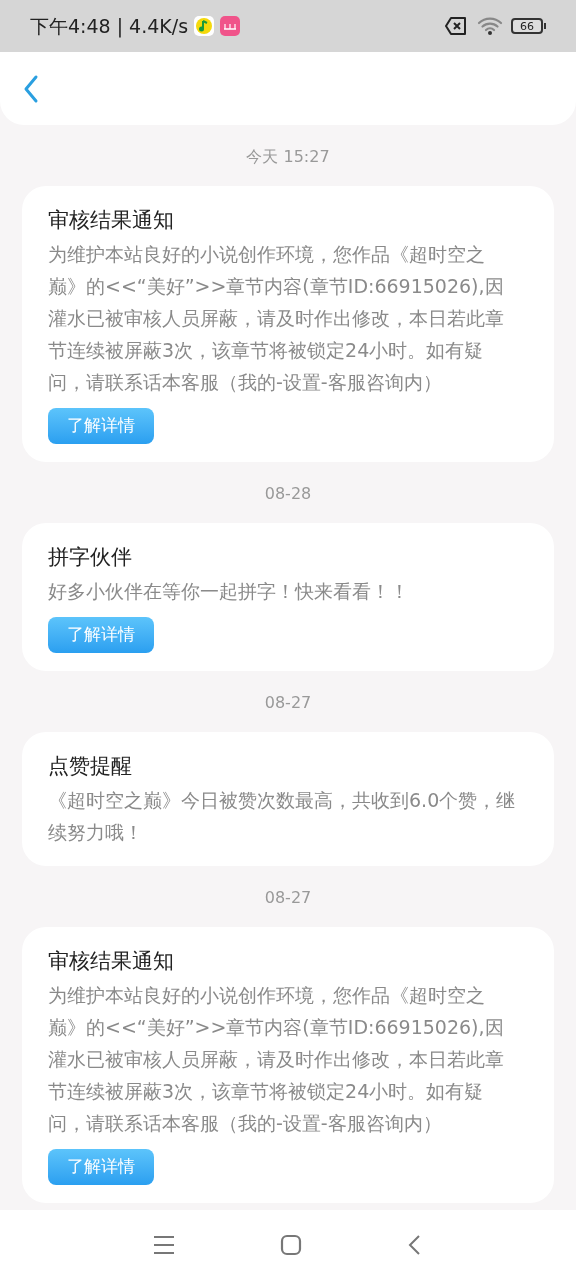 This screenshot has height=1280, width=576. What do you see at coordinates (164, 1245) in the screenshot?
I see `menu-icon` at bounding box center [164, 1245].